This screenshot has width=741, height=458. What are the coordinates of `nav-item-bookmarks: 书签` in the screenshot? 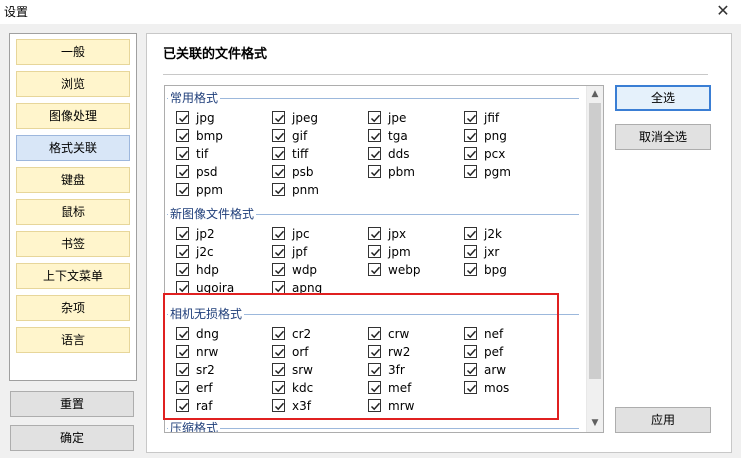 It's located at (73, 244).